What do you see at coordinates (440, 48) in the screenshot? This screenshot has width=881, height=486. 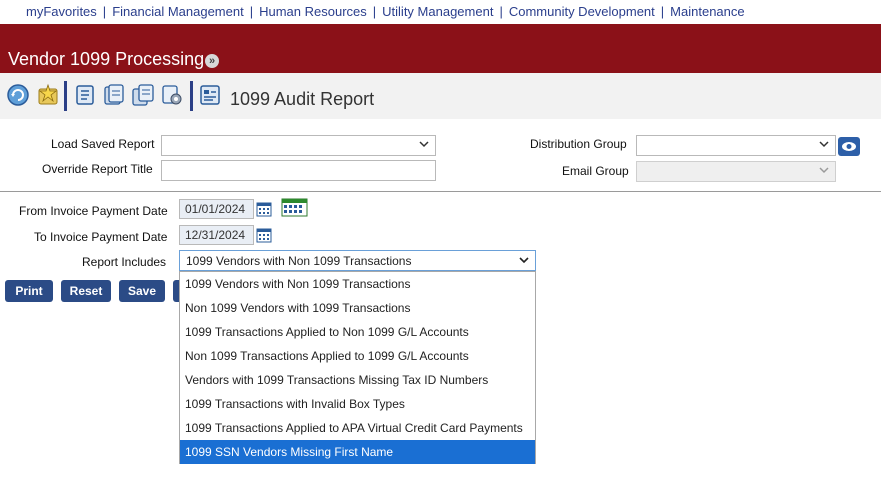 I see `page-banner: Vendor 1099 Processing »` at bounding box center [440, 48].